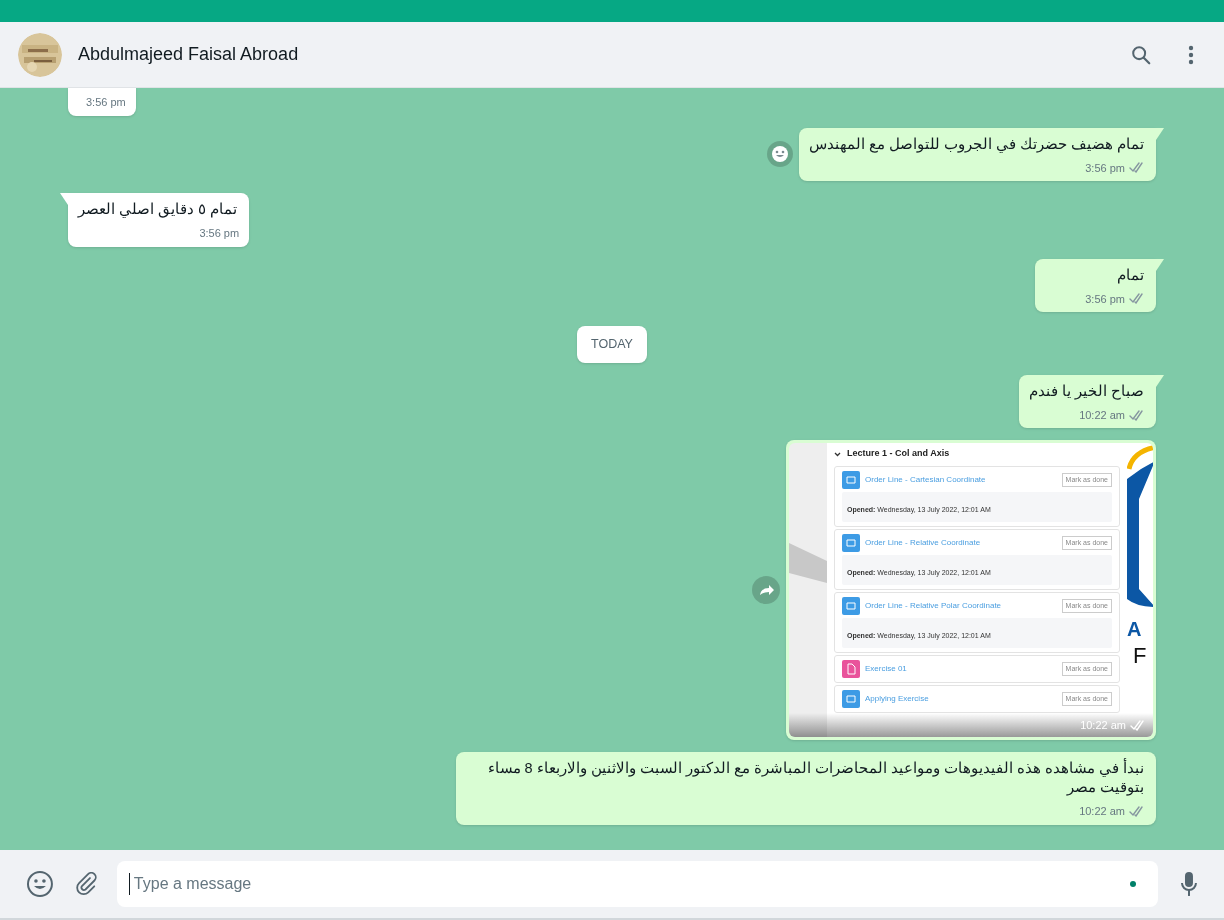 Image resolution: width=1224 pixels, height=920 pixels. Describe the element at coordinates (837, 454) in the screenshot. I see `chevron-down-icon` at that location.